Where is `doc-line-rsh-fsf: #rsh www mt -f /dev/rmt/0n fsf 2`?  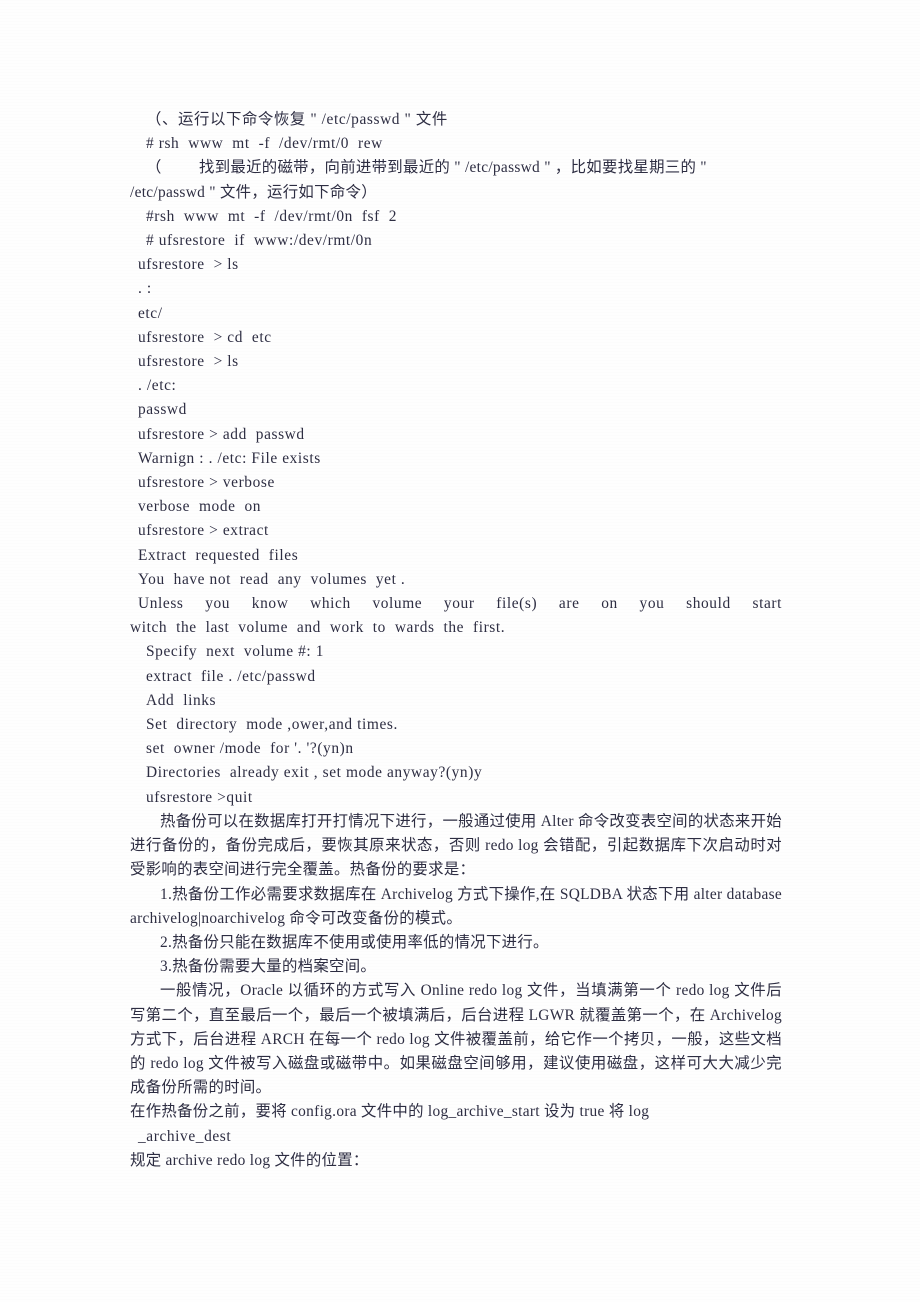 doc-line-rsh-fsf: #rsh www mt -f /dev/rmt/0n fsf 2 is located at coordinates (272, 216).